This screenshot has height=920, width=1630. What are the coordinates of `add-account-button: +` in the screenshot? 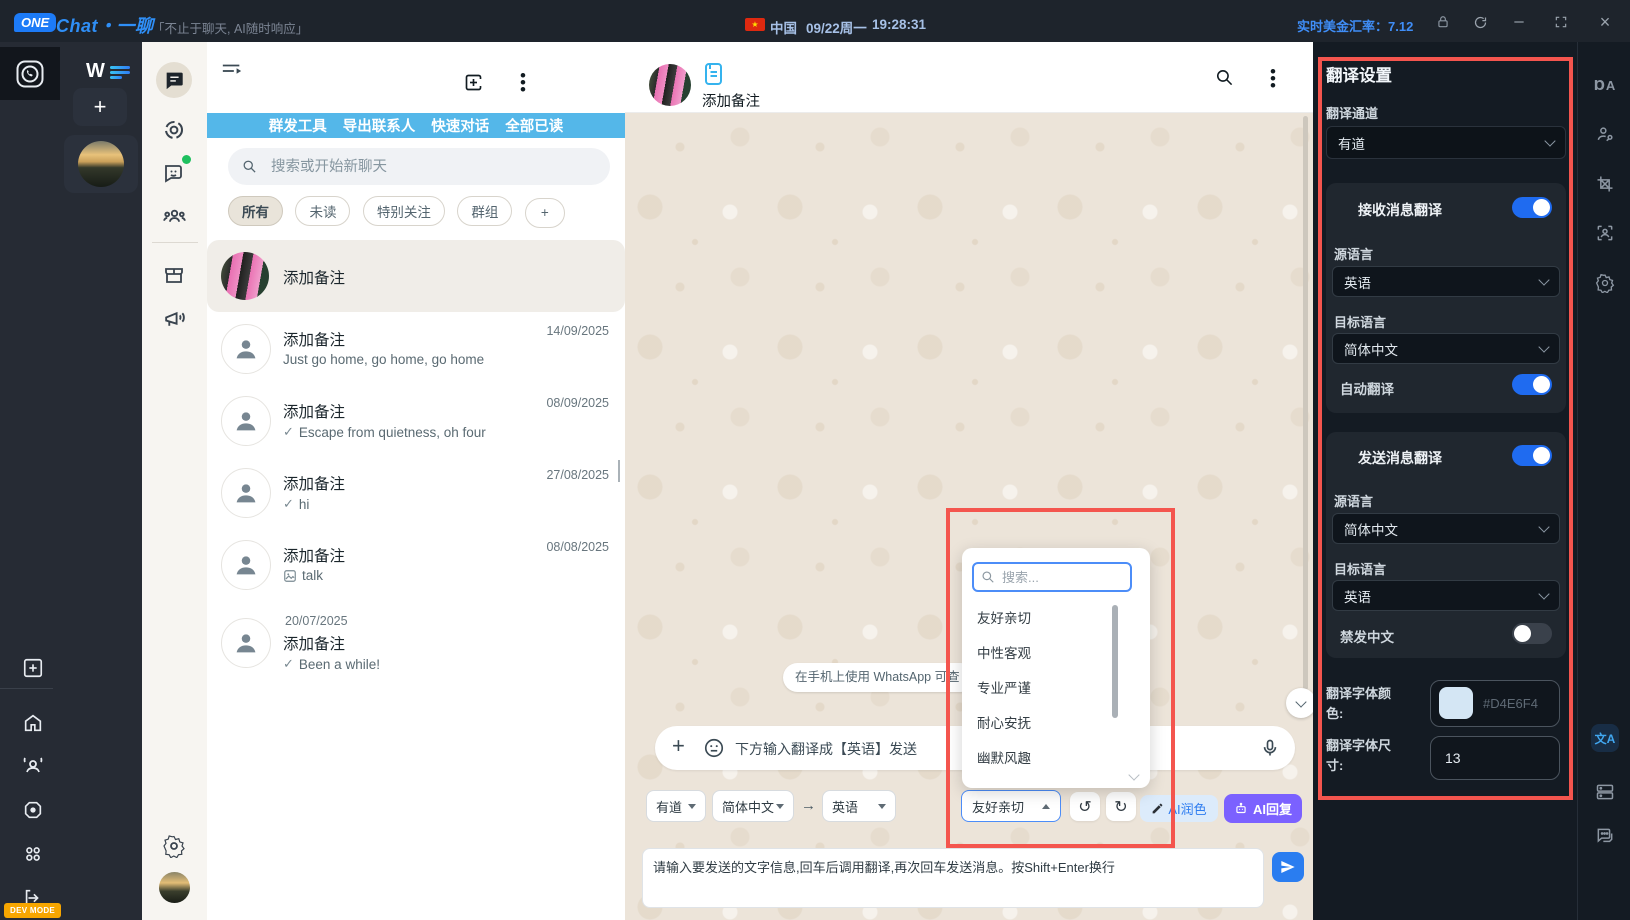 It's located at (100, 107).